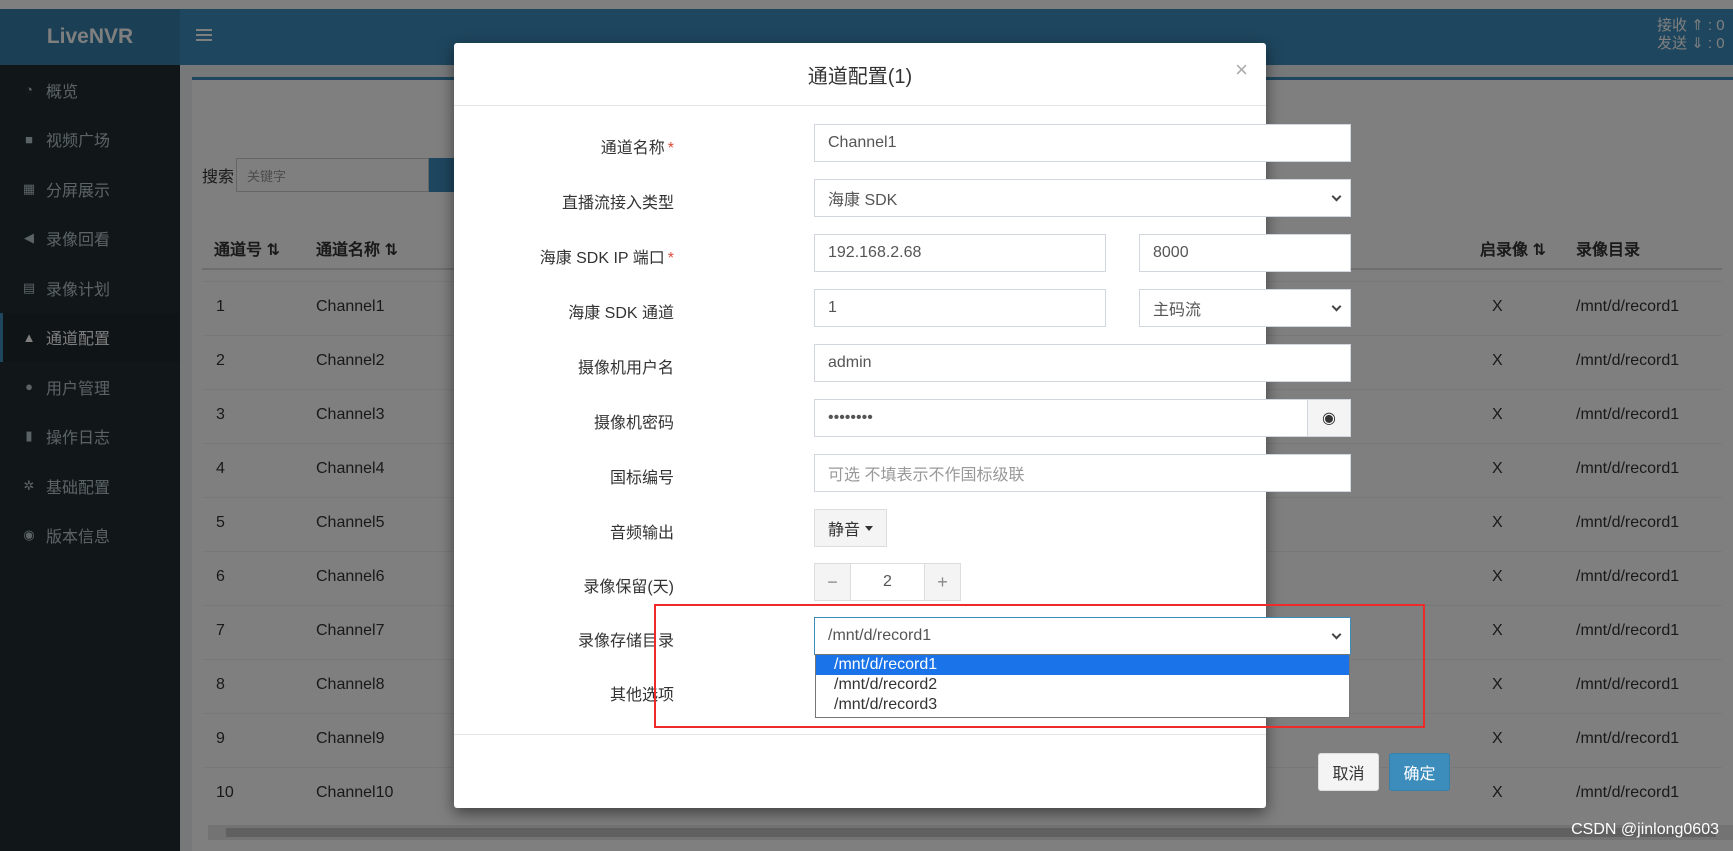 The width and height of the screenshot is (1733, 851). I want to click on cancel-button: 取消, so click(1348, 772).